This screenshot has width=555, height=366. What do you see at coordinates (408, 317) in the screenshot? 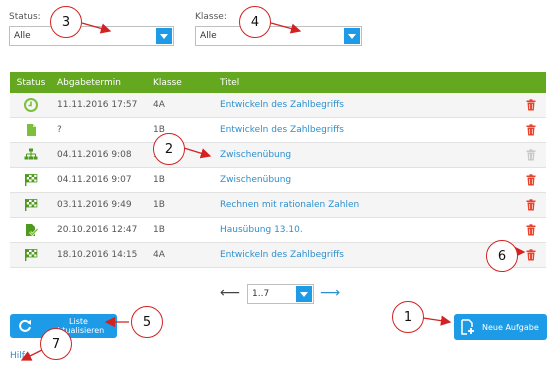
I see `callout-1: 1` at bounding box center [408, 317].